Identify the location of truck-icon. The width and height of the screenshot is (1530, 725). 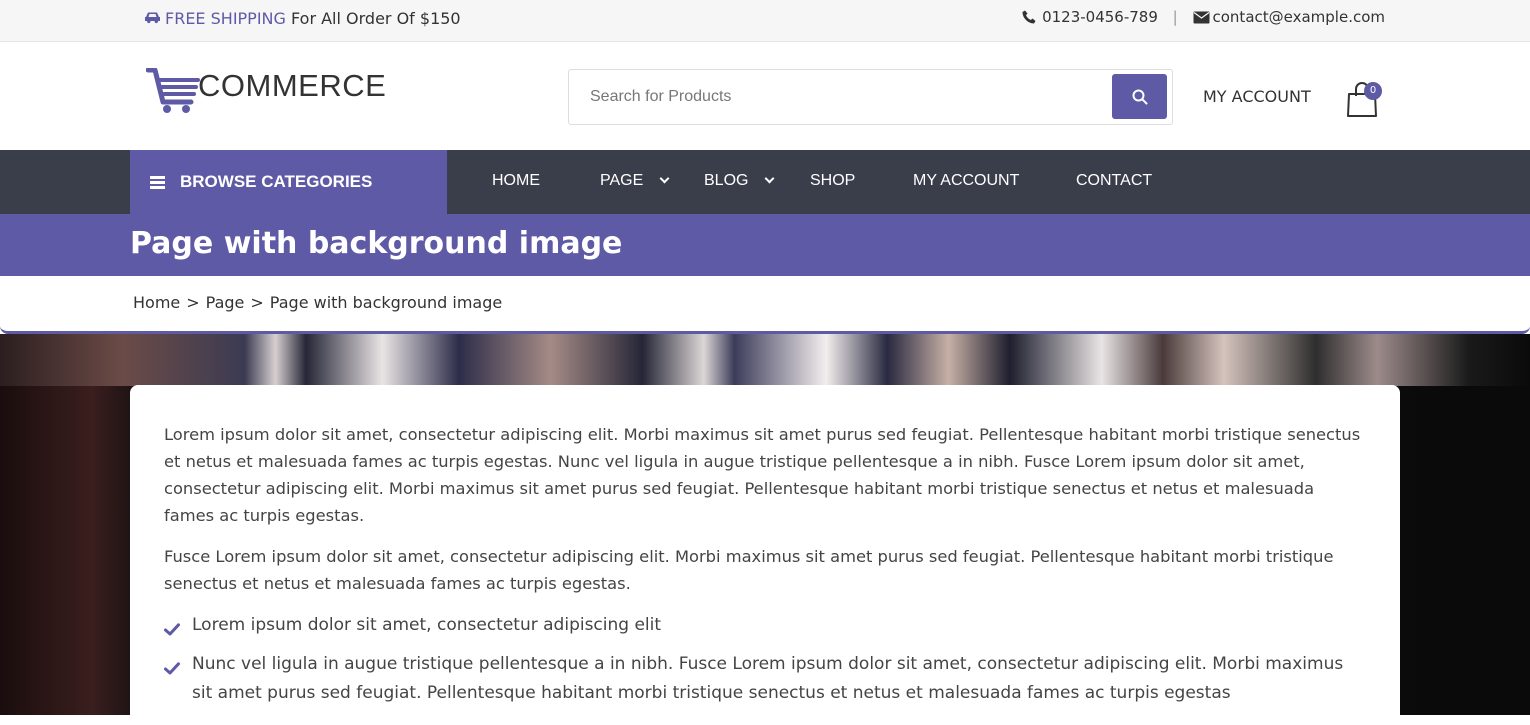
(152, 18).